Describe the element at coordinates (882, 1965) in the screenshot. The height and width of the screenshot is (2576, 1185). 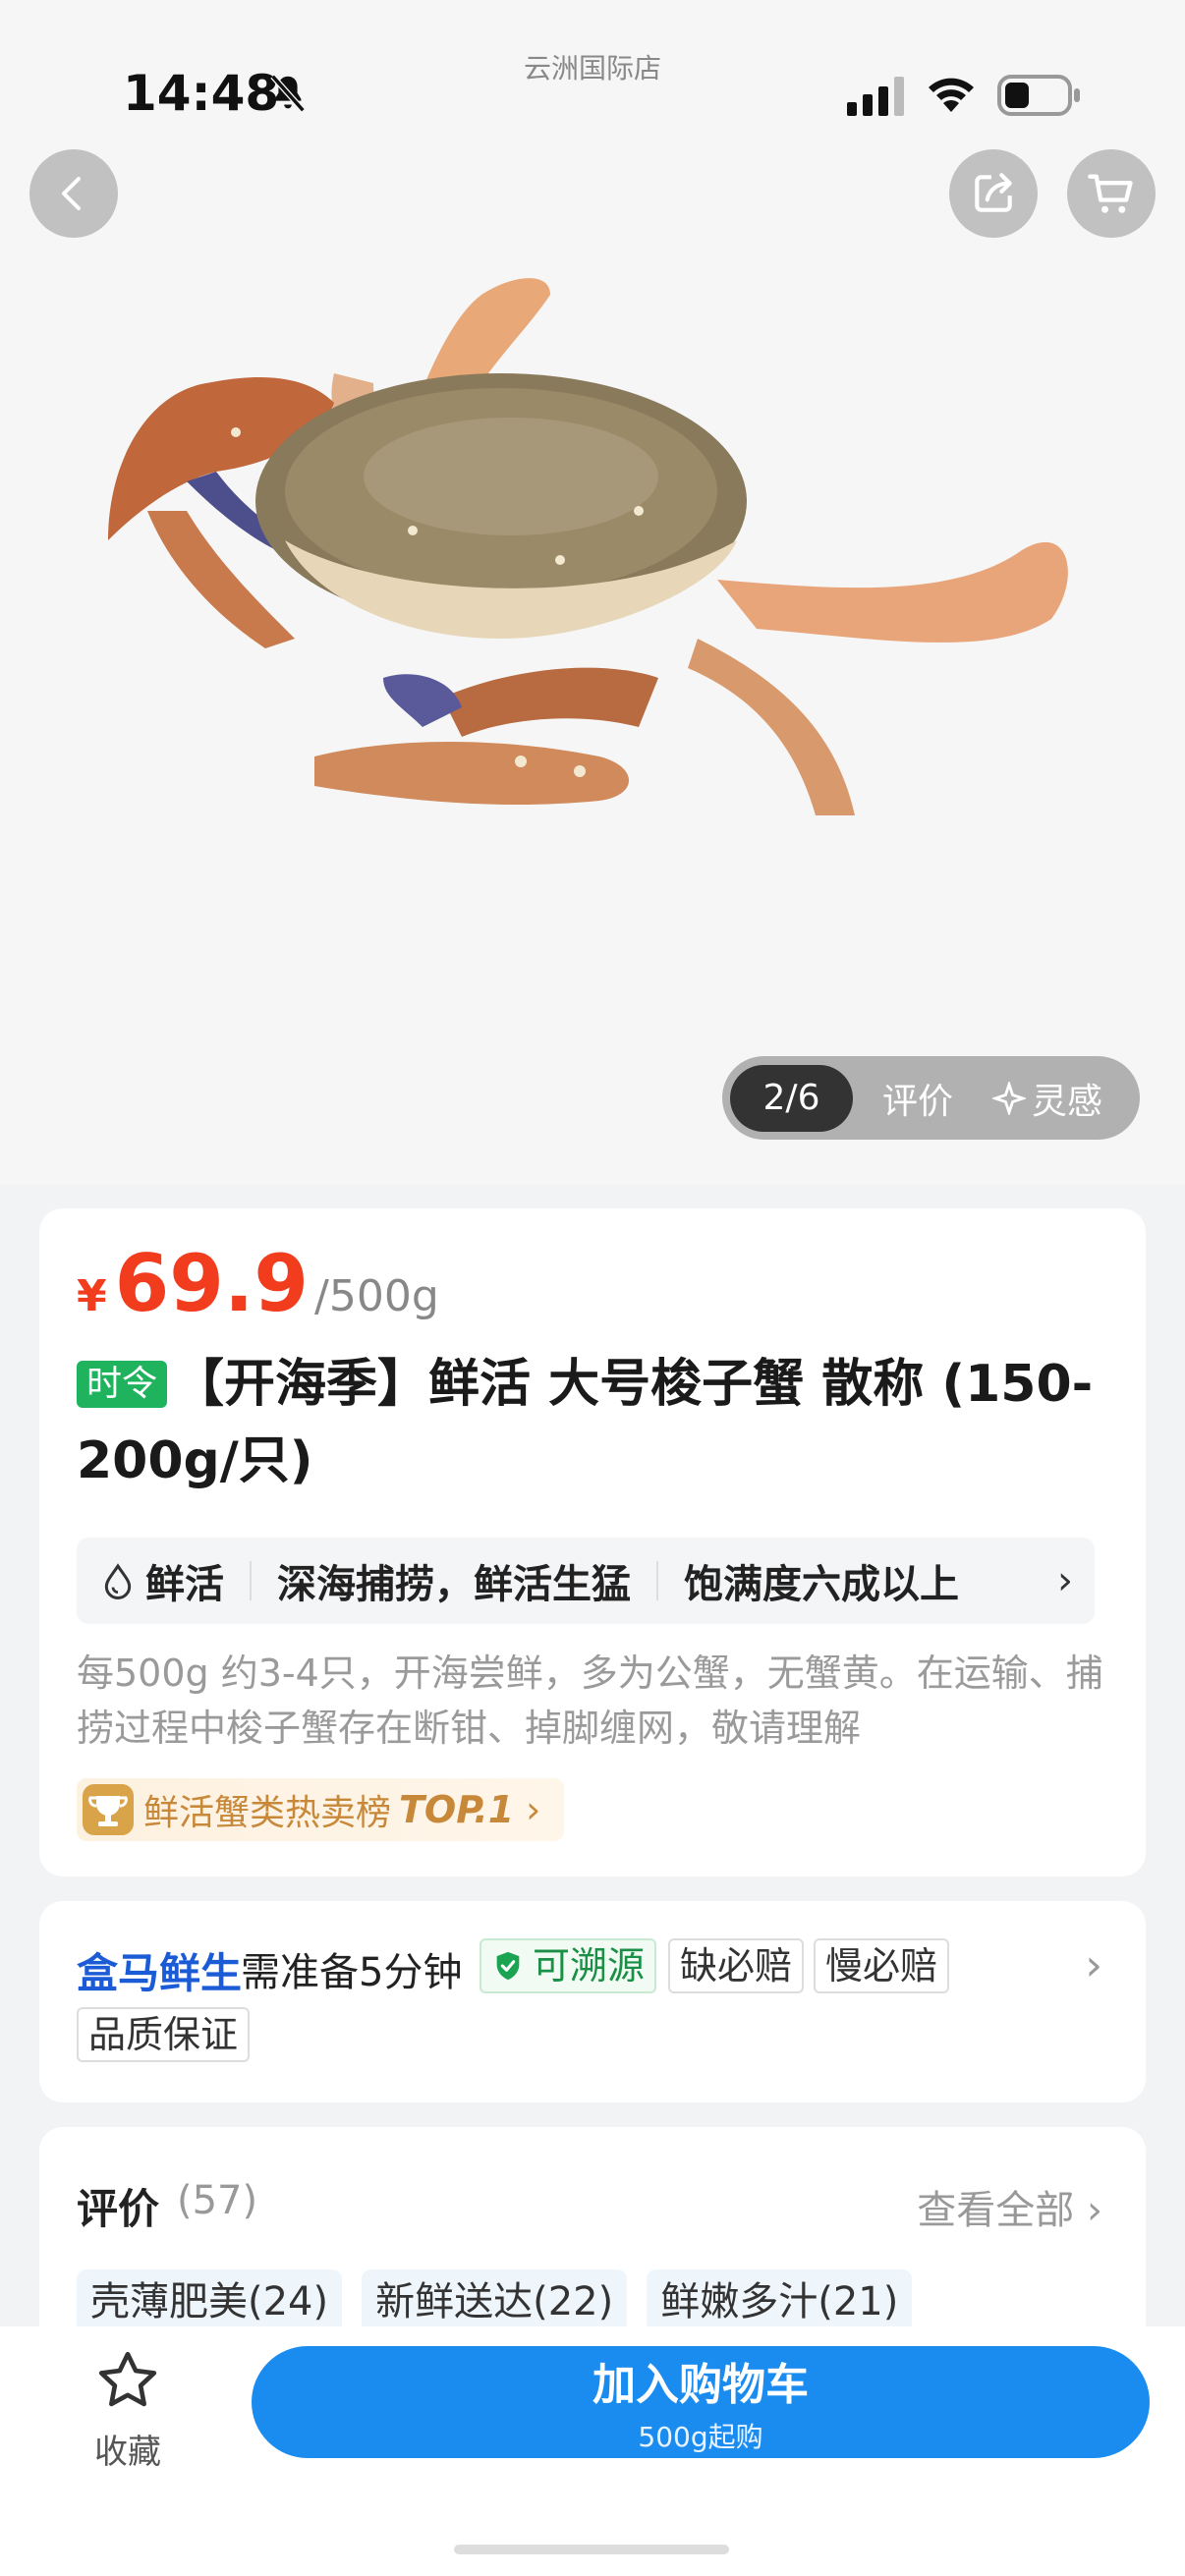
I see `late-delivery-guarantee-badge: 慢必赔` at that location.